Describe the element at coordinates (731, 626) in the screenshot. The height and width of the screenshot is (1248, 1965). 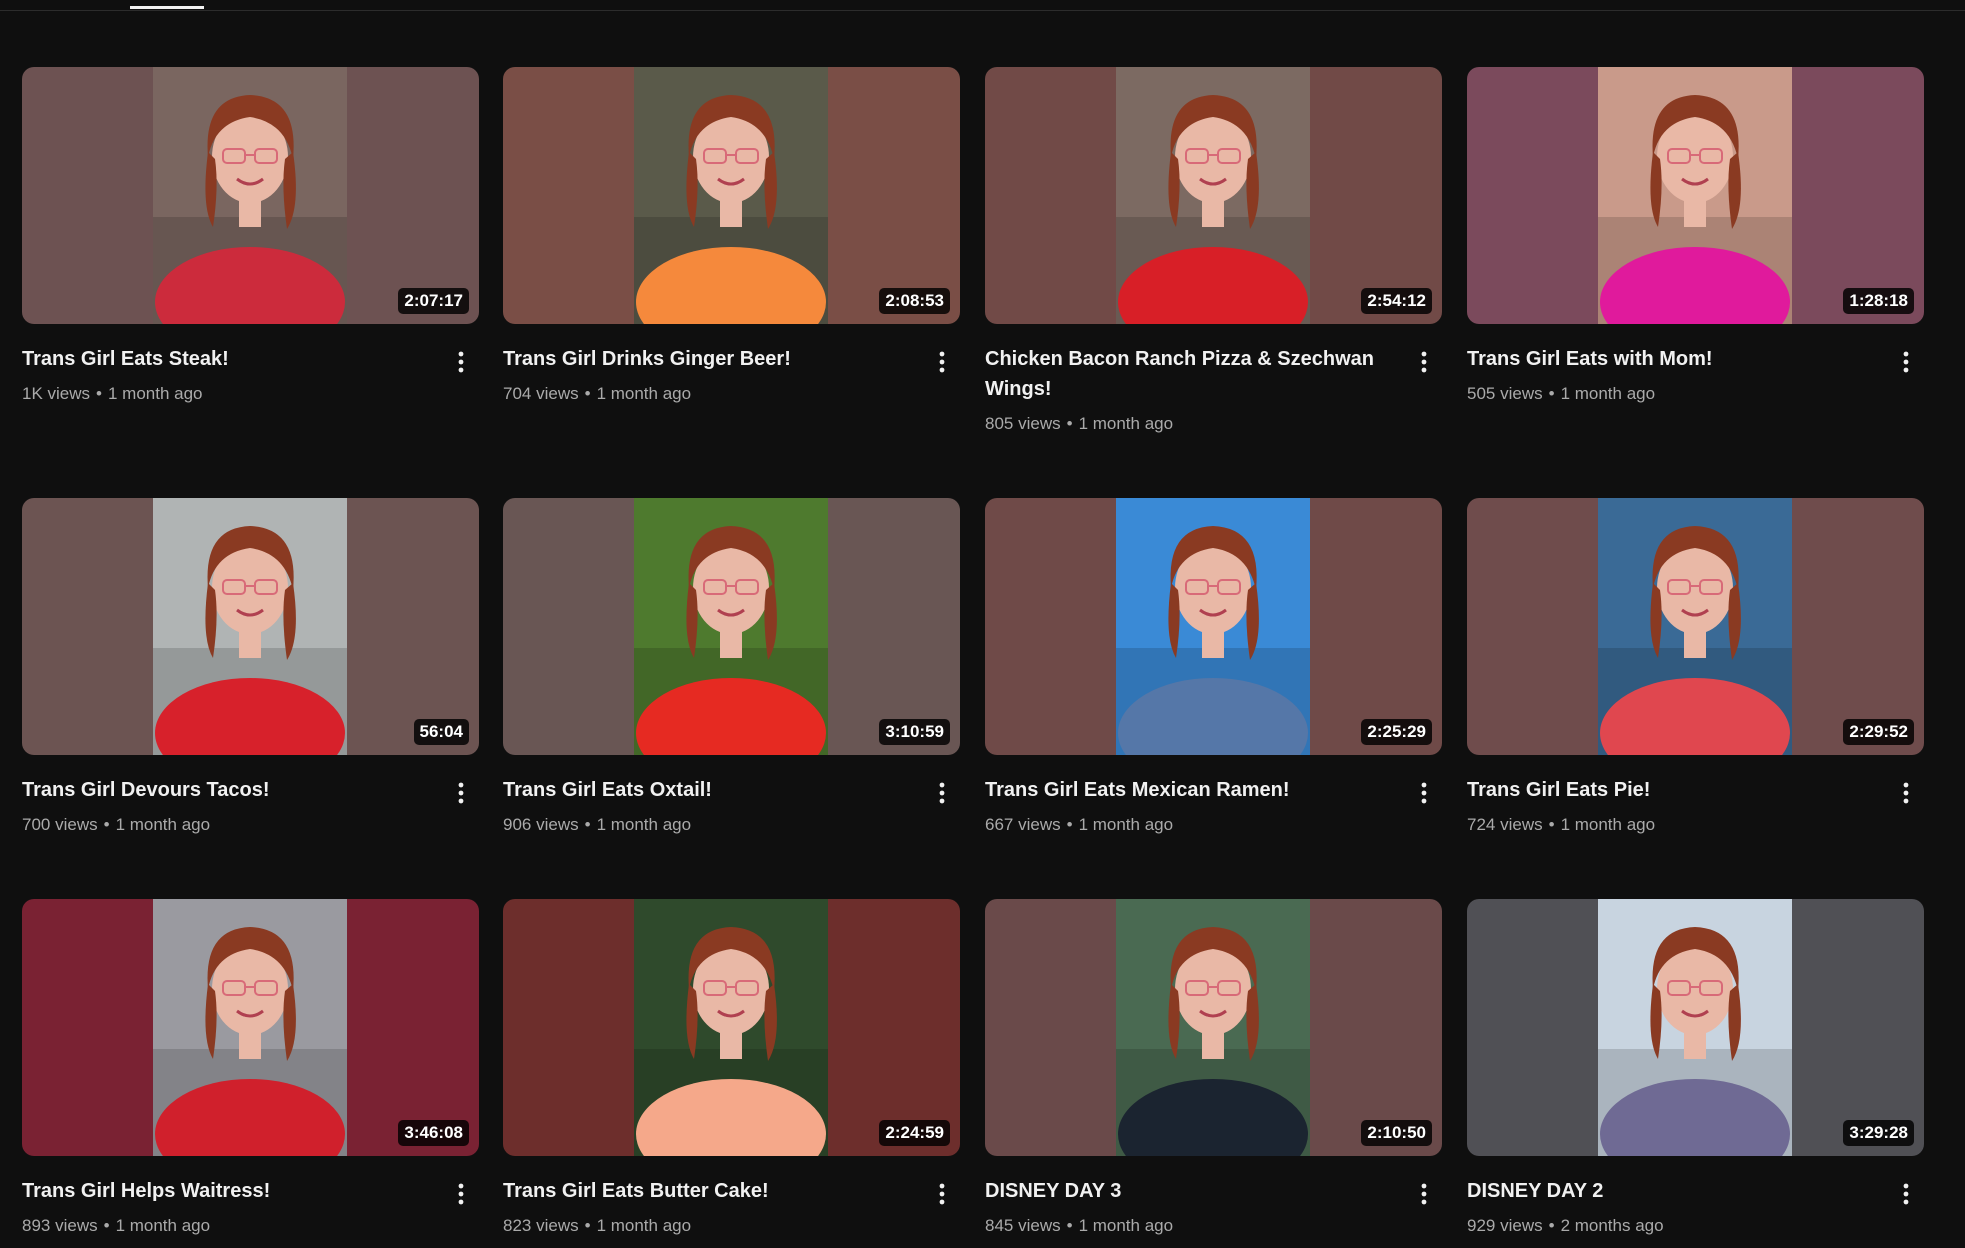
I see `video-thumbnail: 3:10:59` at that location.